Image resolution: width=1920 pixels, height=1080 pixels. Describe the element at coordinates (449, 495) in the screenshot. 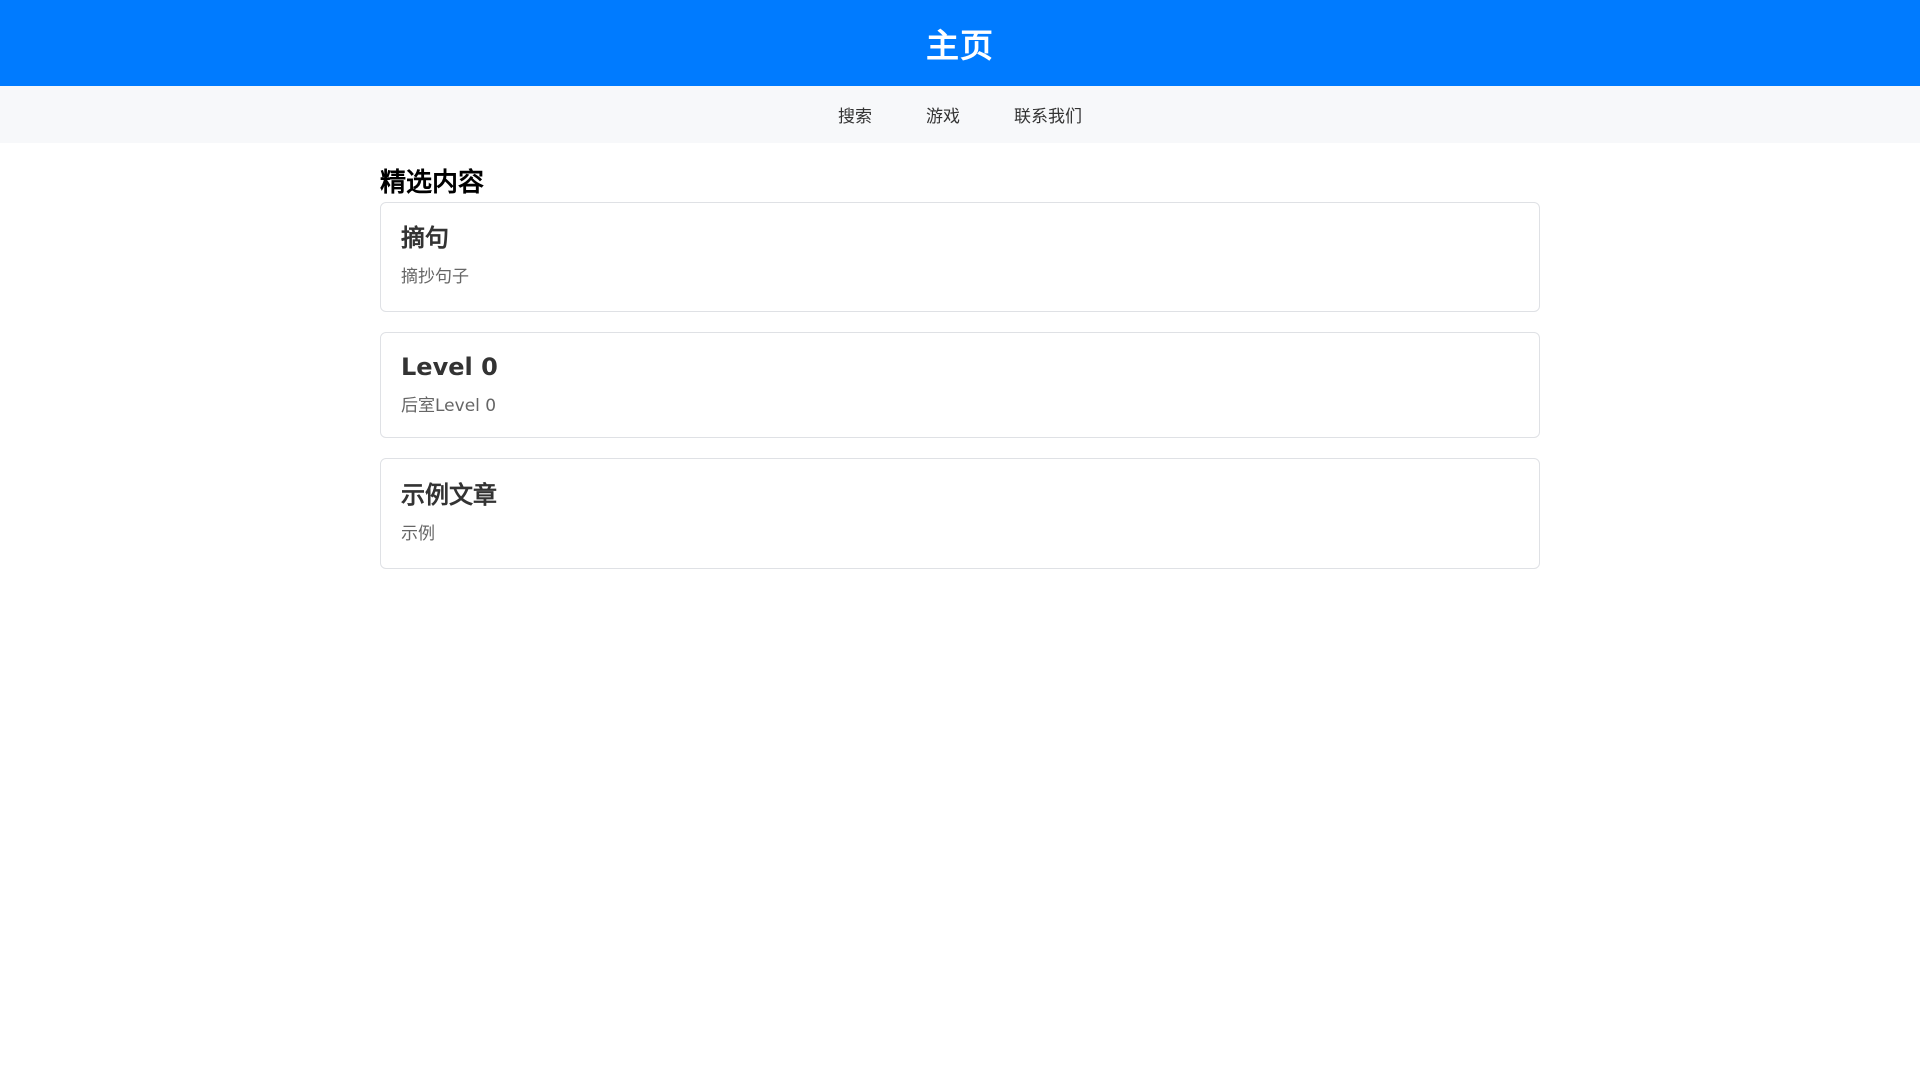

I see `card-title: 示例文章` at that location.